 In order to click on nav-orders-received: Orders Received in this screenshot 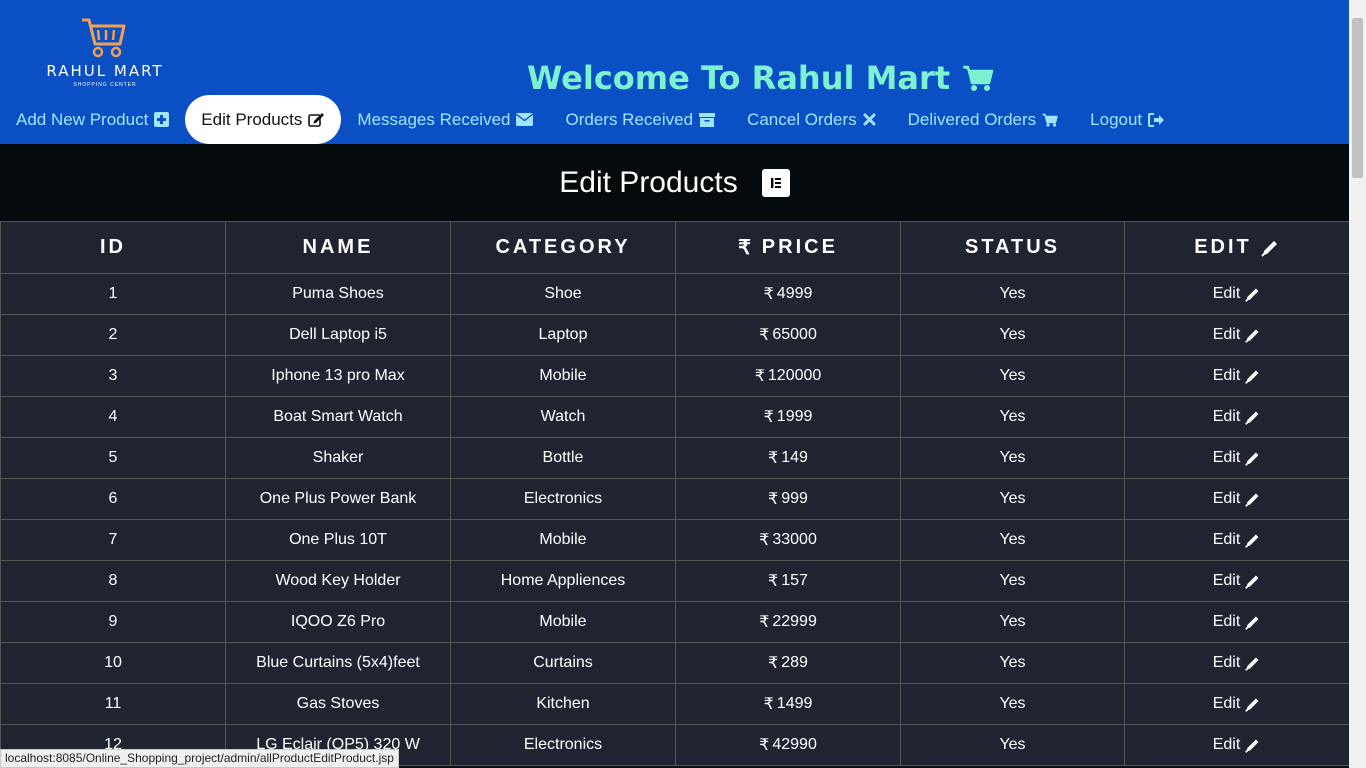, I will do `click(640, 119)`.